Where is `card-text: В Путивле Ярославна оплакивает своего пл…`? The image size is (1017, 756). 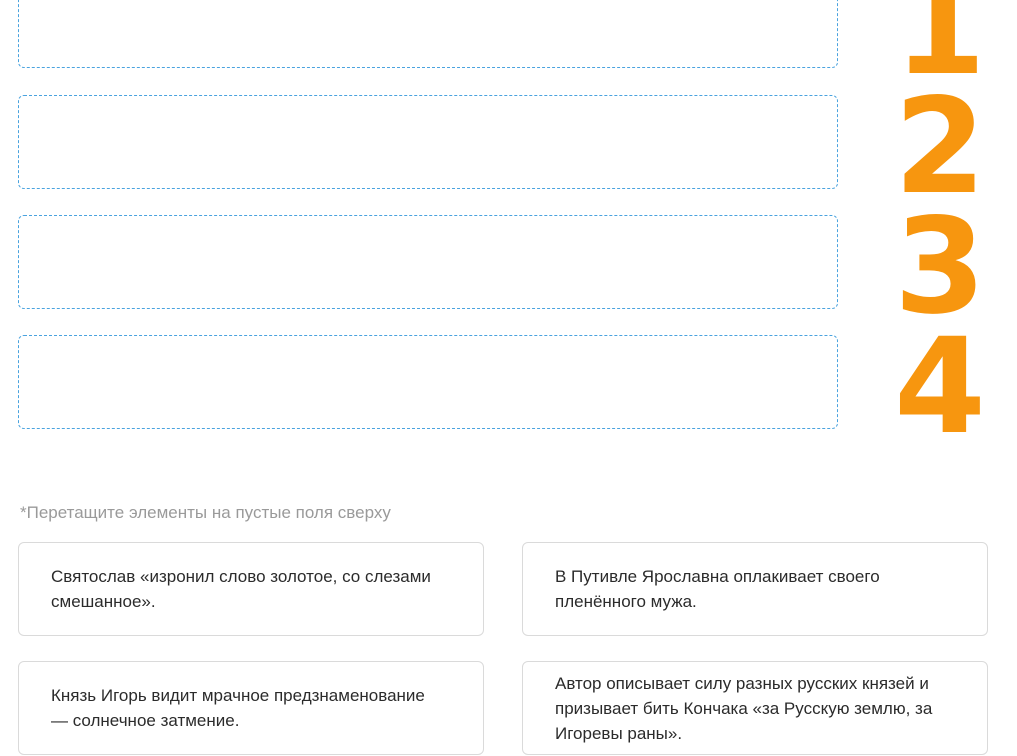
card-text: В Путивле Ярославна оплакивает своего пл… is located at coordinates (717, 589).